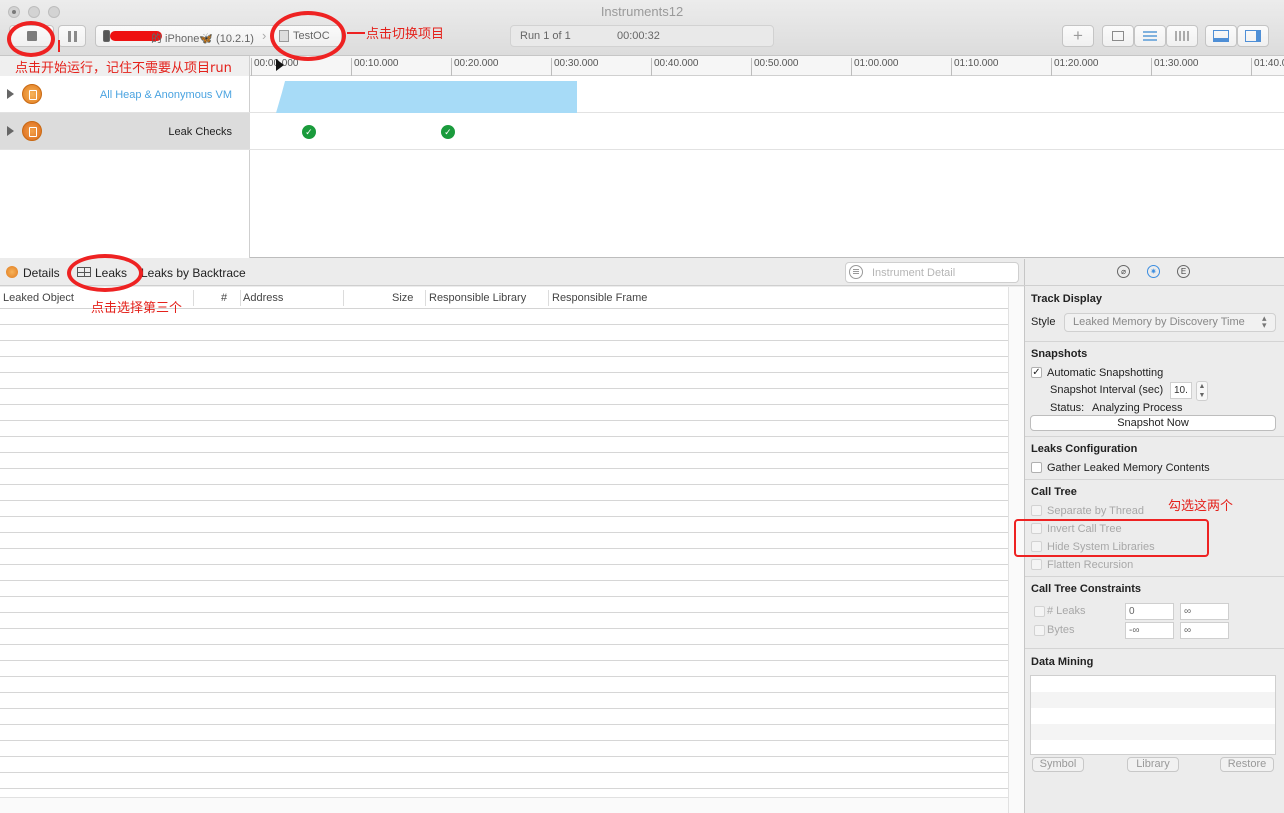 This screenshot has height=813, width=1284. Describe the element at coordinates (1036, 467) in the screenshot. I see `gather-contents-checkbox` at that location.